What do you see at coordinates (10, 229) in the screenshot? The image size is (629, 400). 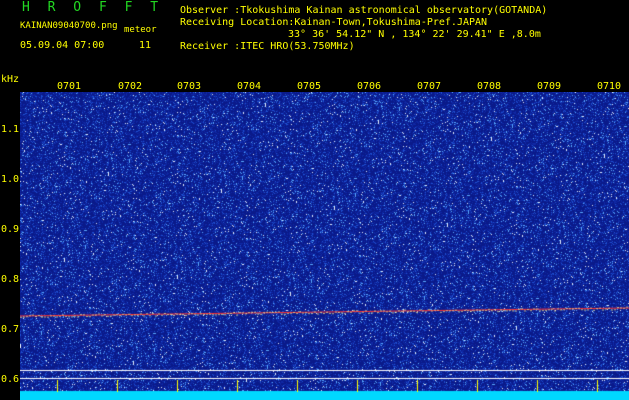 I see `freq-tick: 0.9` at bounding box center [10, 229].